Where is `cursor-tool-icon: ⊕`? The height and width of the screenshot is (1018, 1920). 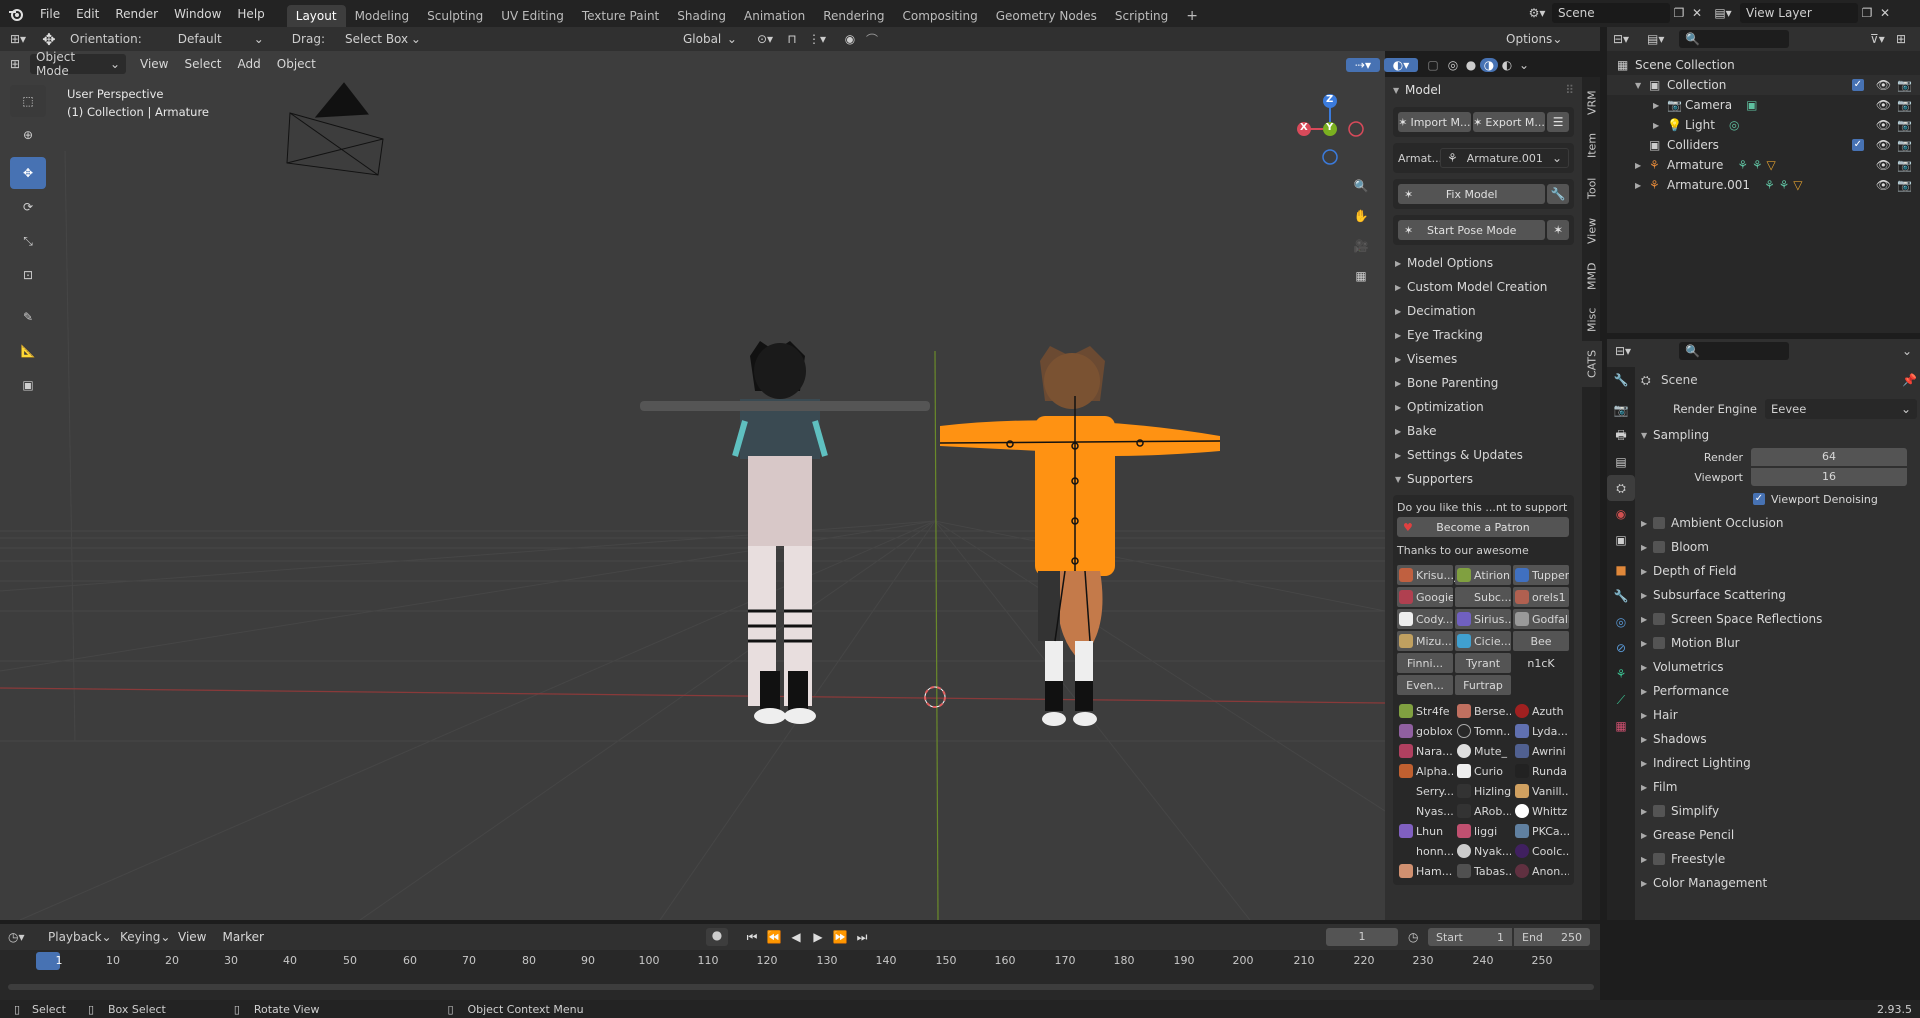
cursor-tool-icon: ⊕ is located at coordinates (28, 135).